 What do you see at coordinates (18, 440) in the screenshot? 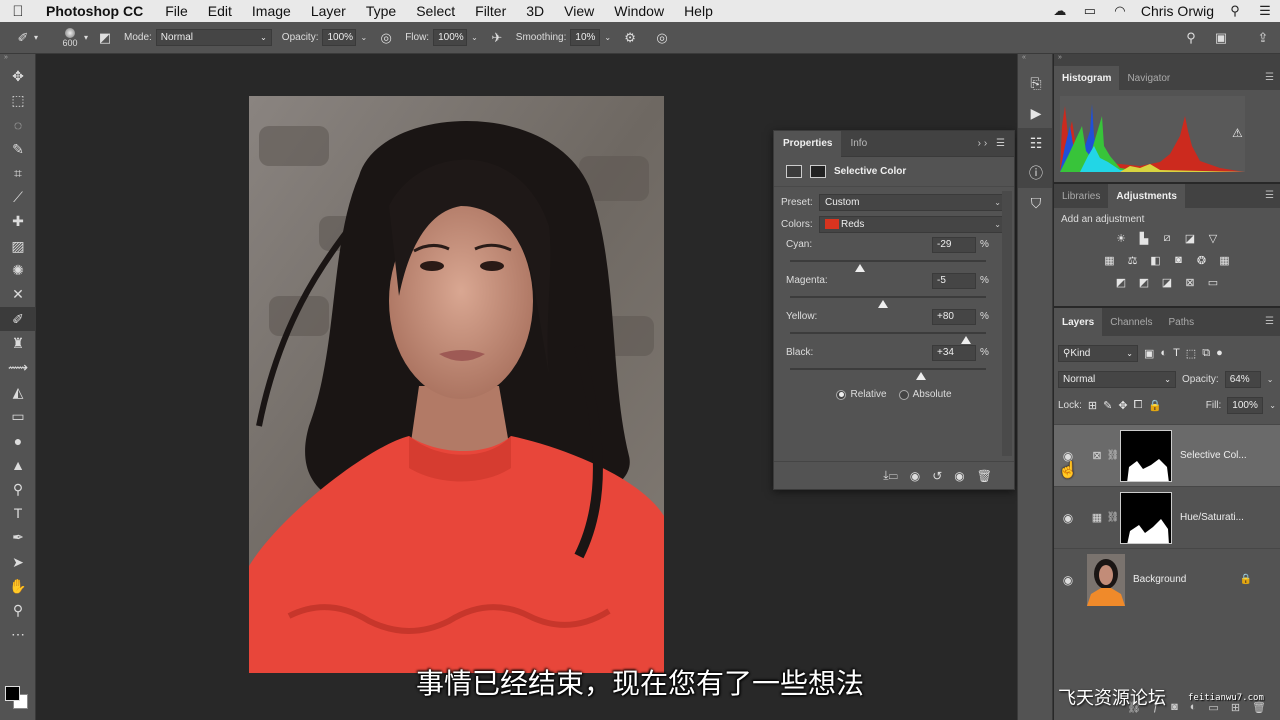
I see `blur-tool: ●` at bounding box center [18, 440].